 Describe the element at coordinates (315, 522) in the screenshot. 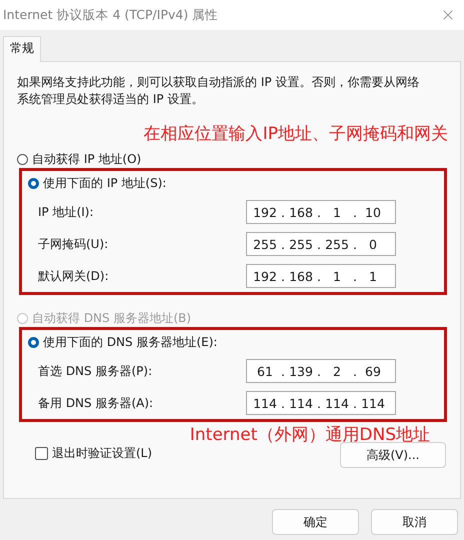

I see `dialog-button: 确定` at that location.